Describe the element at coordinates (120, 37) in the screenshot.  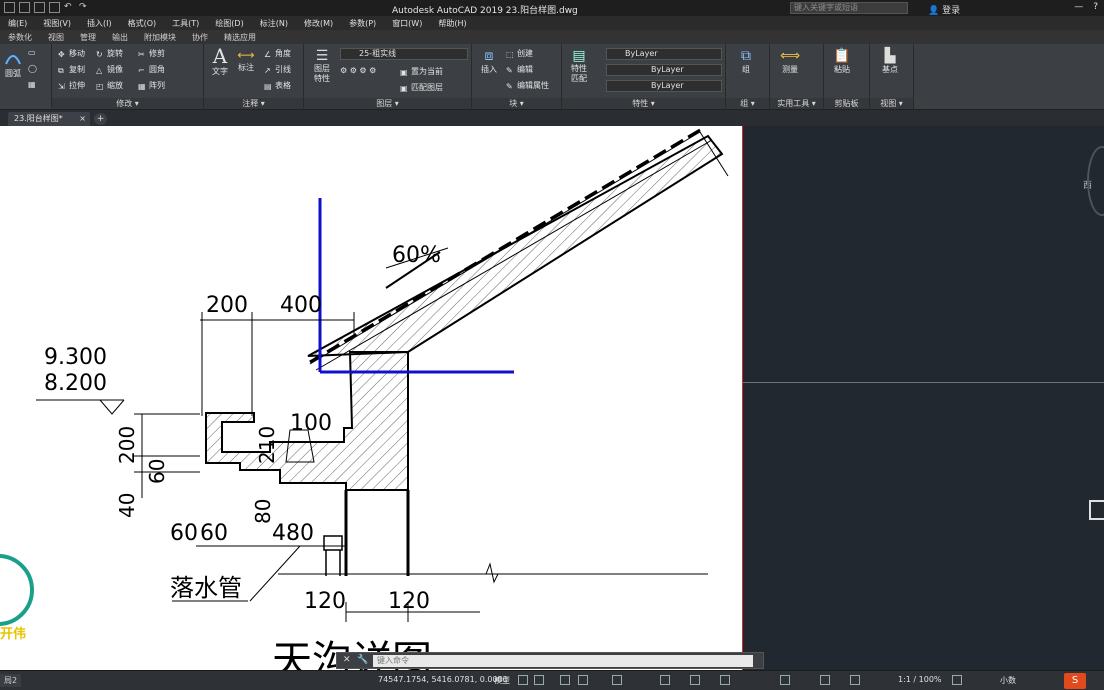
I see `tab-output: 输出` at that location.